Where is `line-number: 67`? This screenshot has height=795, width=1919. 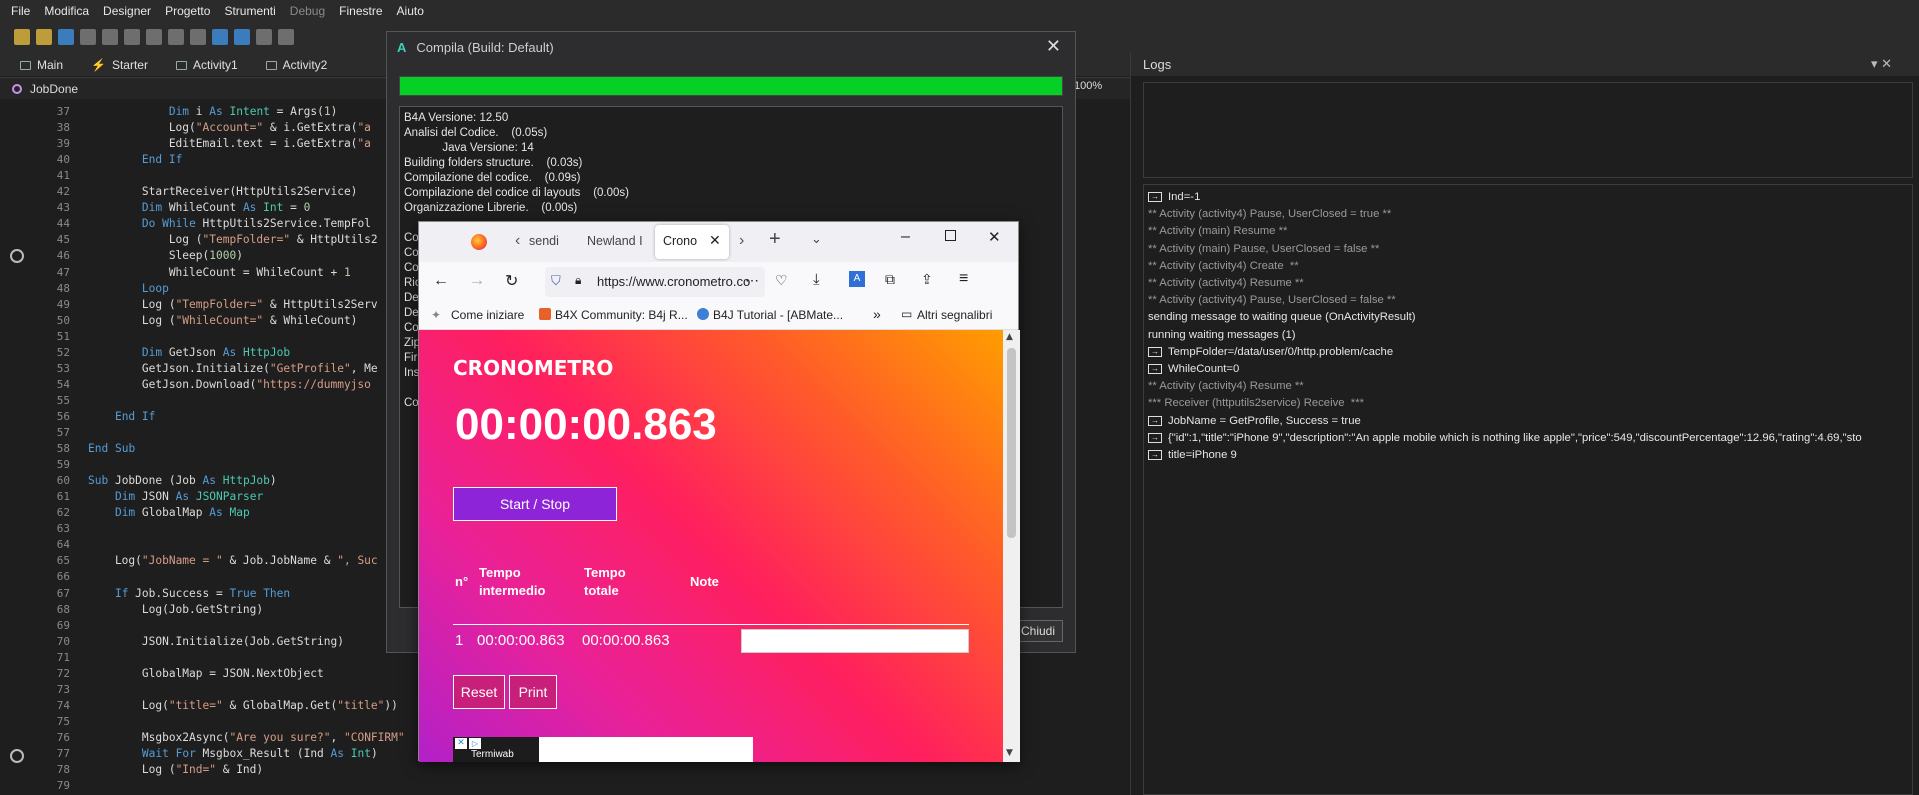
line-number: 67 is located at coordinates (63, 593).